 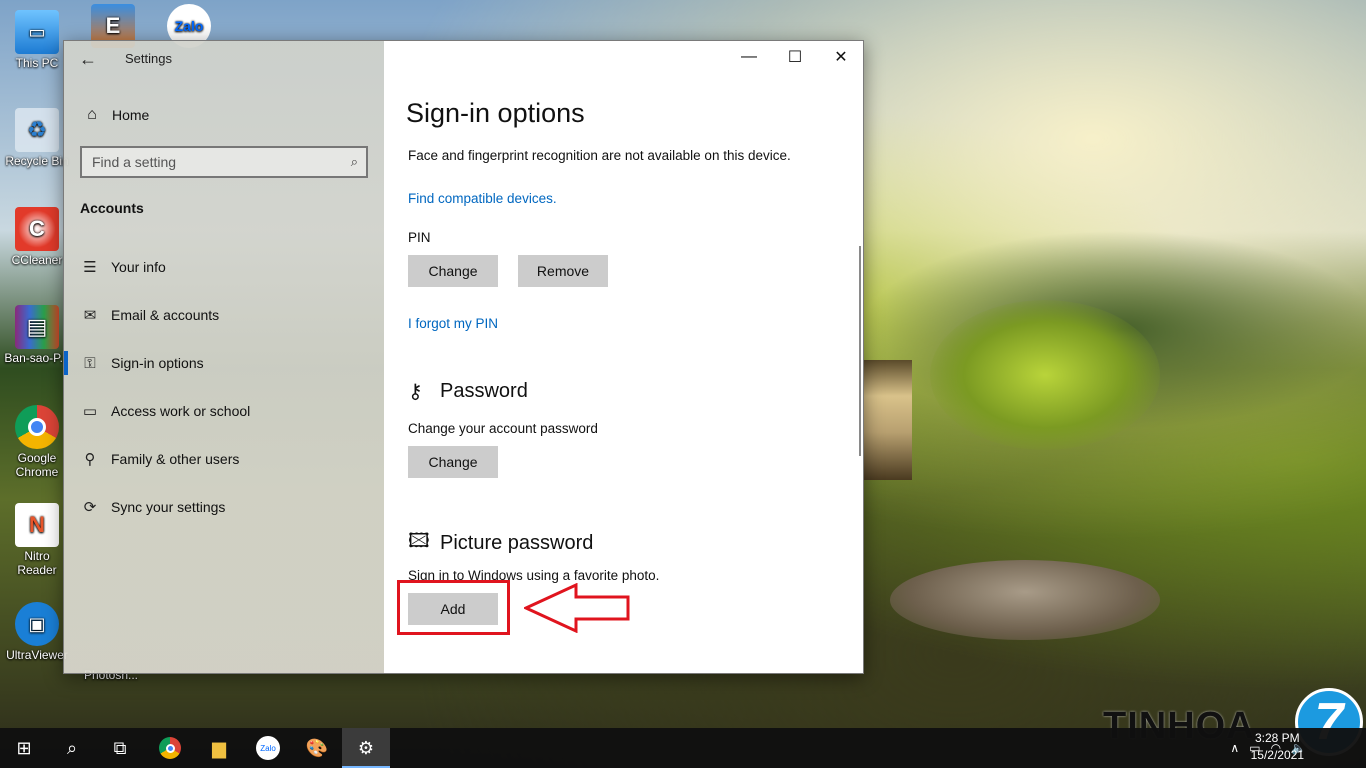 I want to click on zalo-icon: Zalo, so click(x=268, y=748).